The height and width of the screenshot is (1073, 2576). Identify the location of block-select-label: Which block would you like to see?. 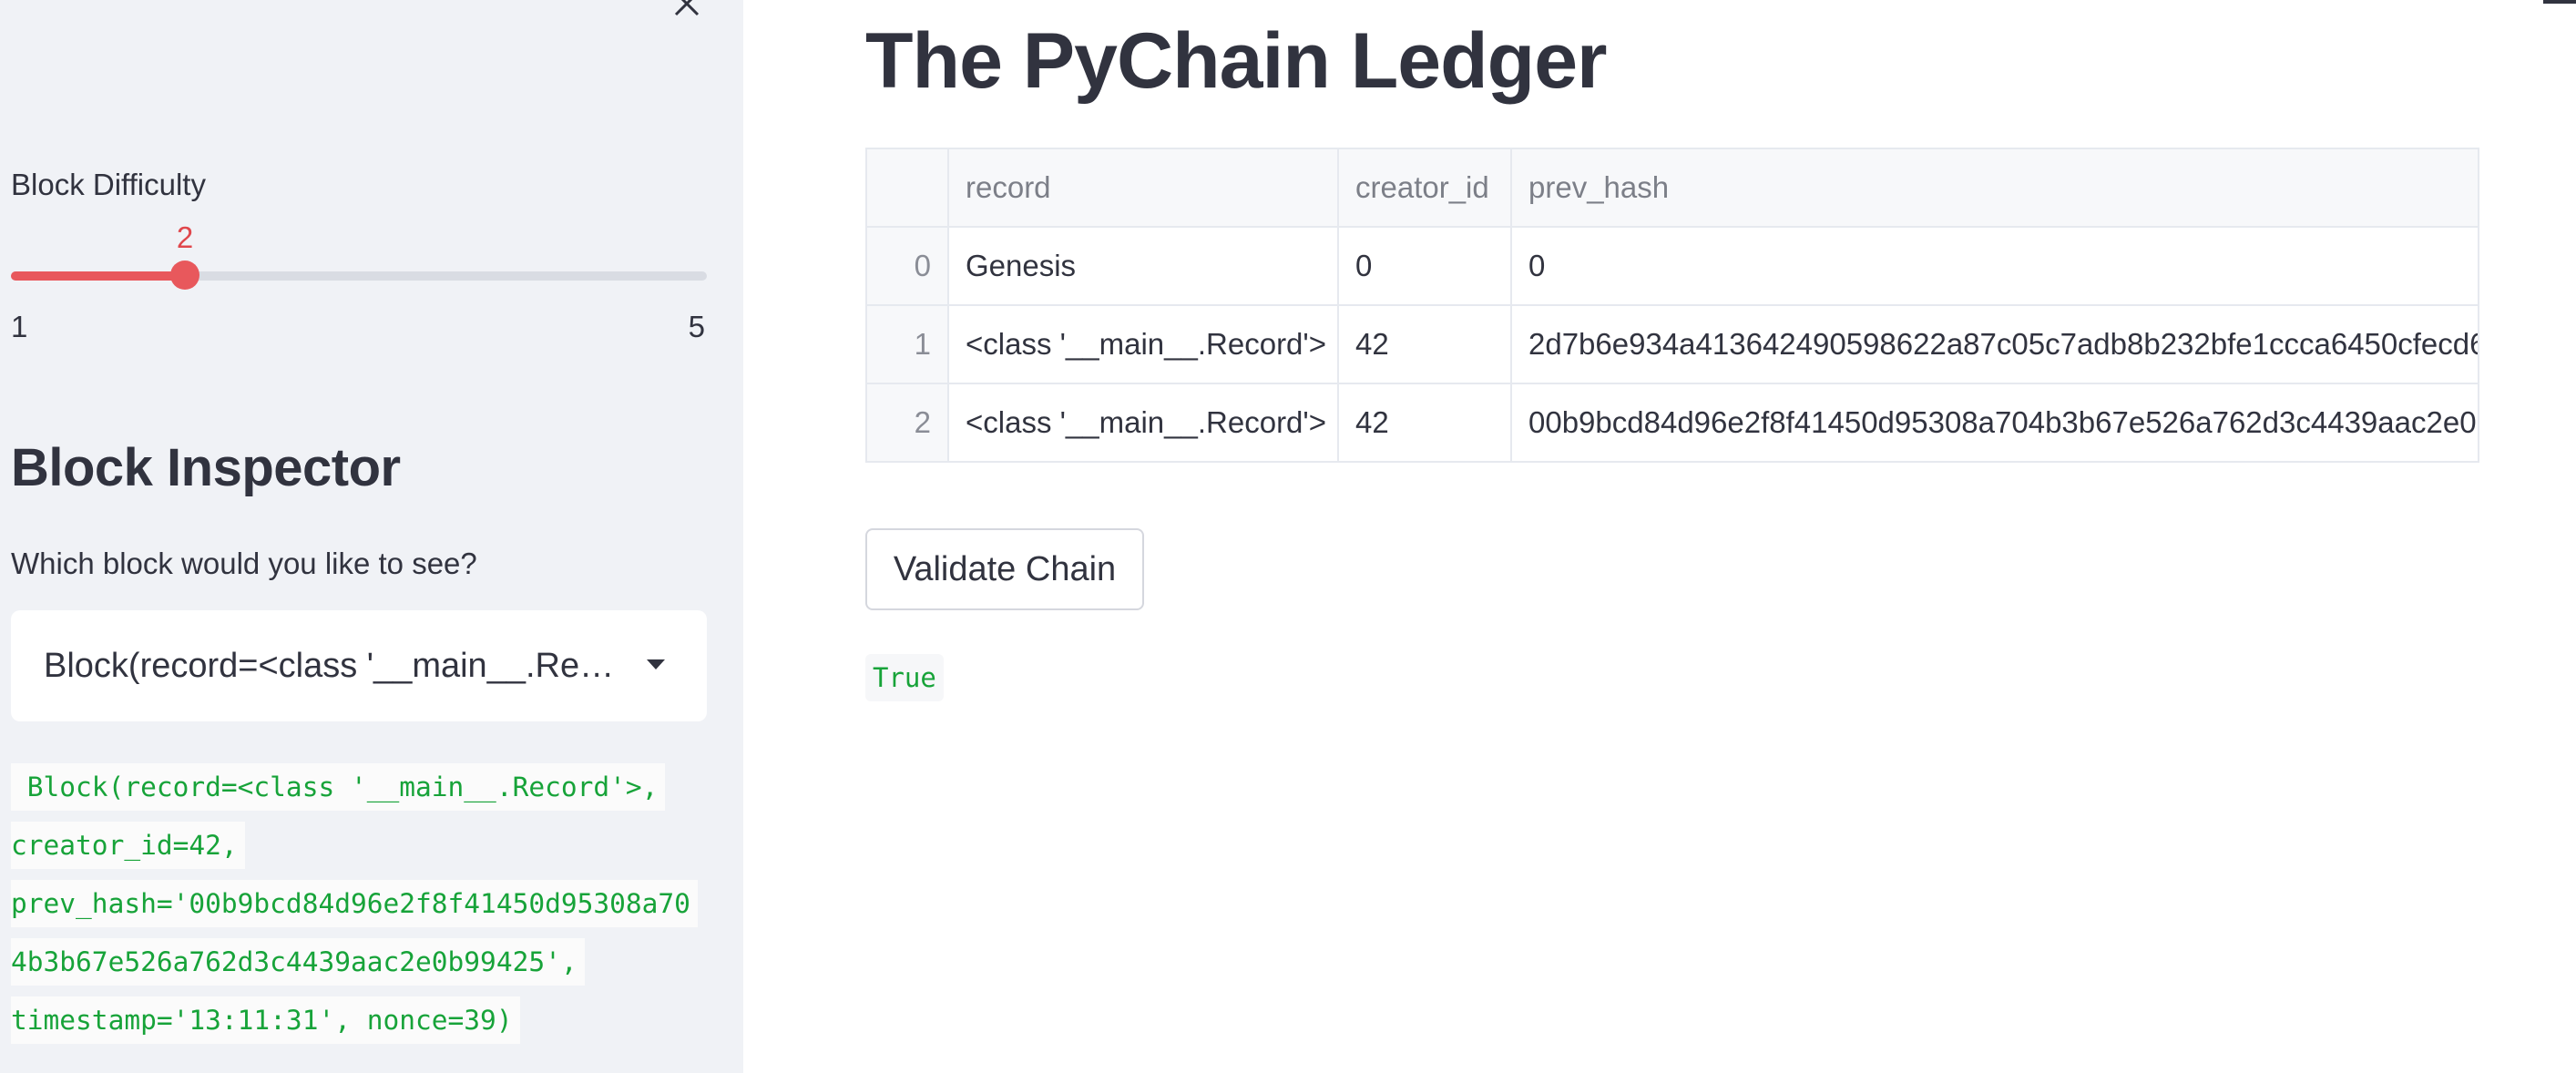
(244, 563).